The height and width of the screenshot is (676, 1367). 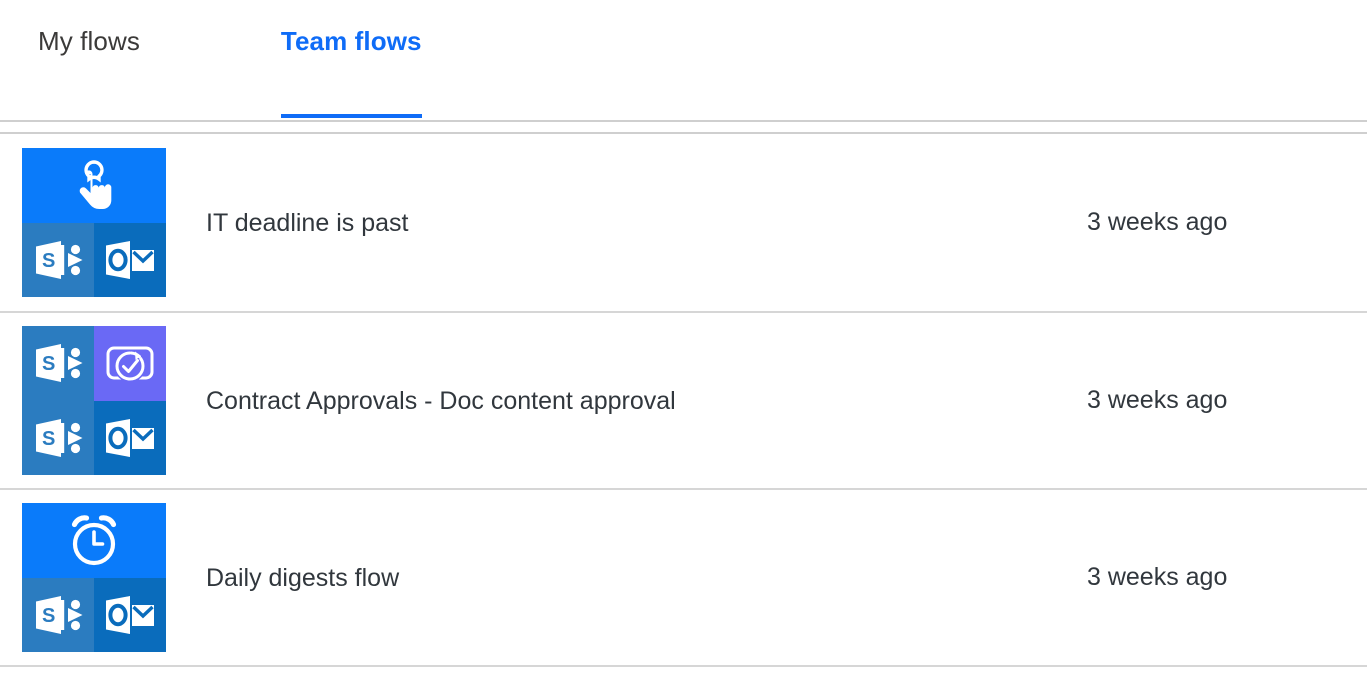 I want to click on tab-my-flows: My flows, so click(x=89, y=60).